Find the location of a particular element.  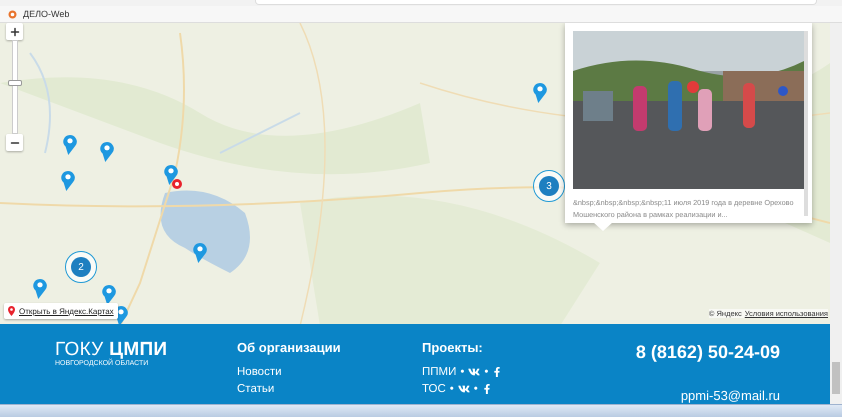

column-title: Проекты: is located at coordinates (453, 348).